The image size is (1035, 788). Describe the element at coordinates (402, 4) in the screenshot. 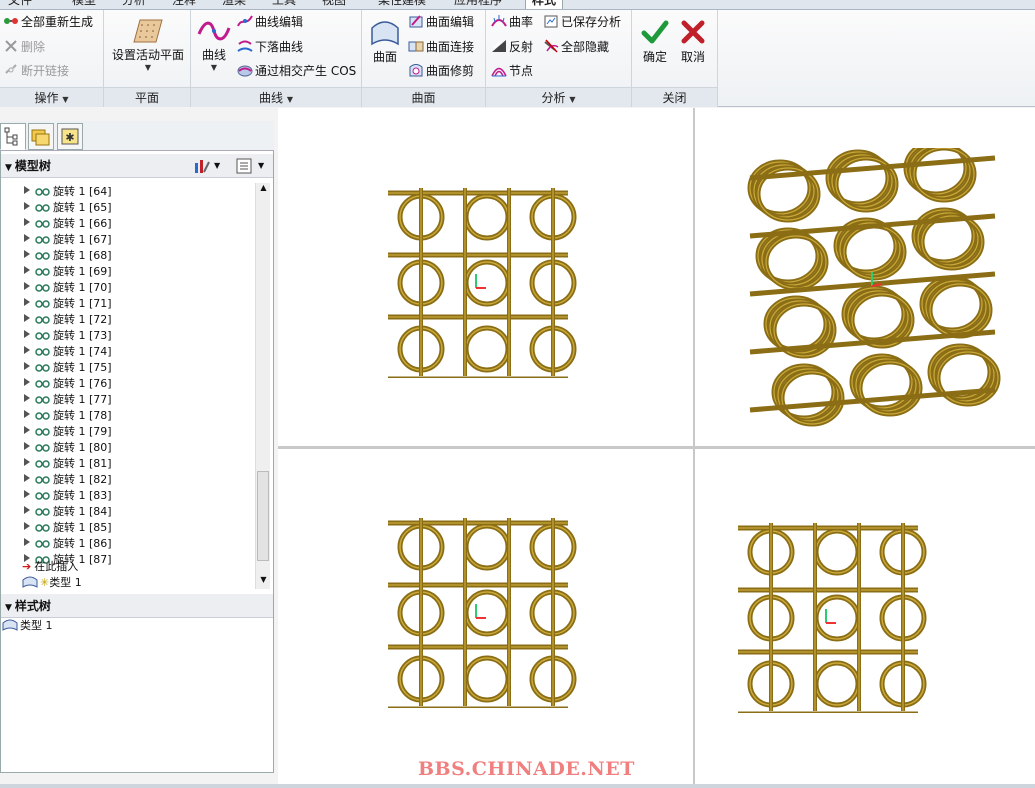

I see `tab-flex: 柔性建模` at that location.